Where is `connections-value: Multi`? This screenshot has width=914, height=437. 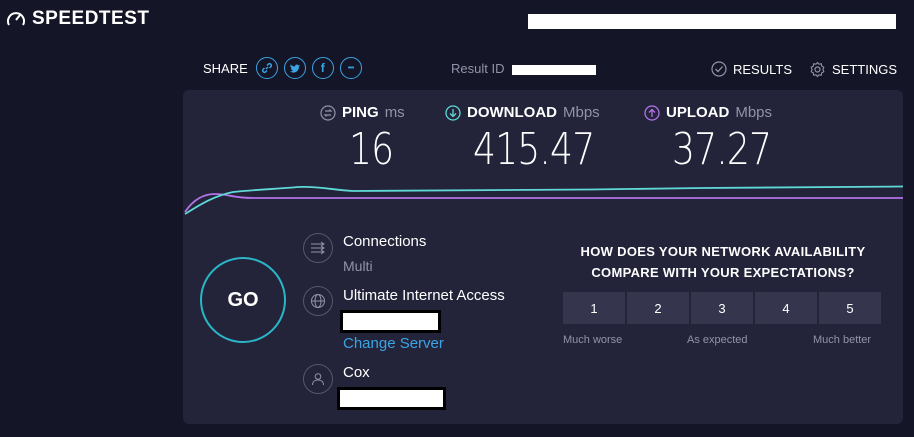
connections-value: Multi is located at coordinates (358, 266).